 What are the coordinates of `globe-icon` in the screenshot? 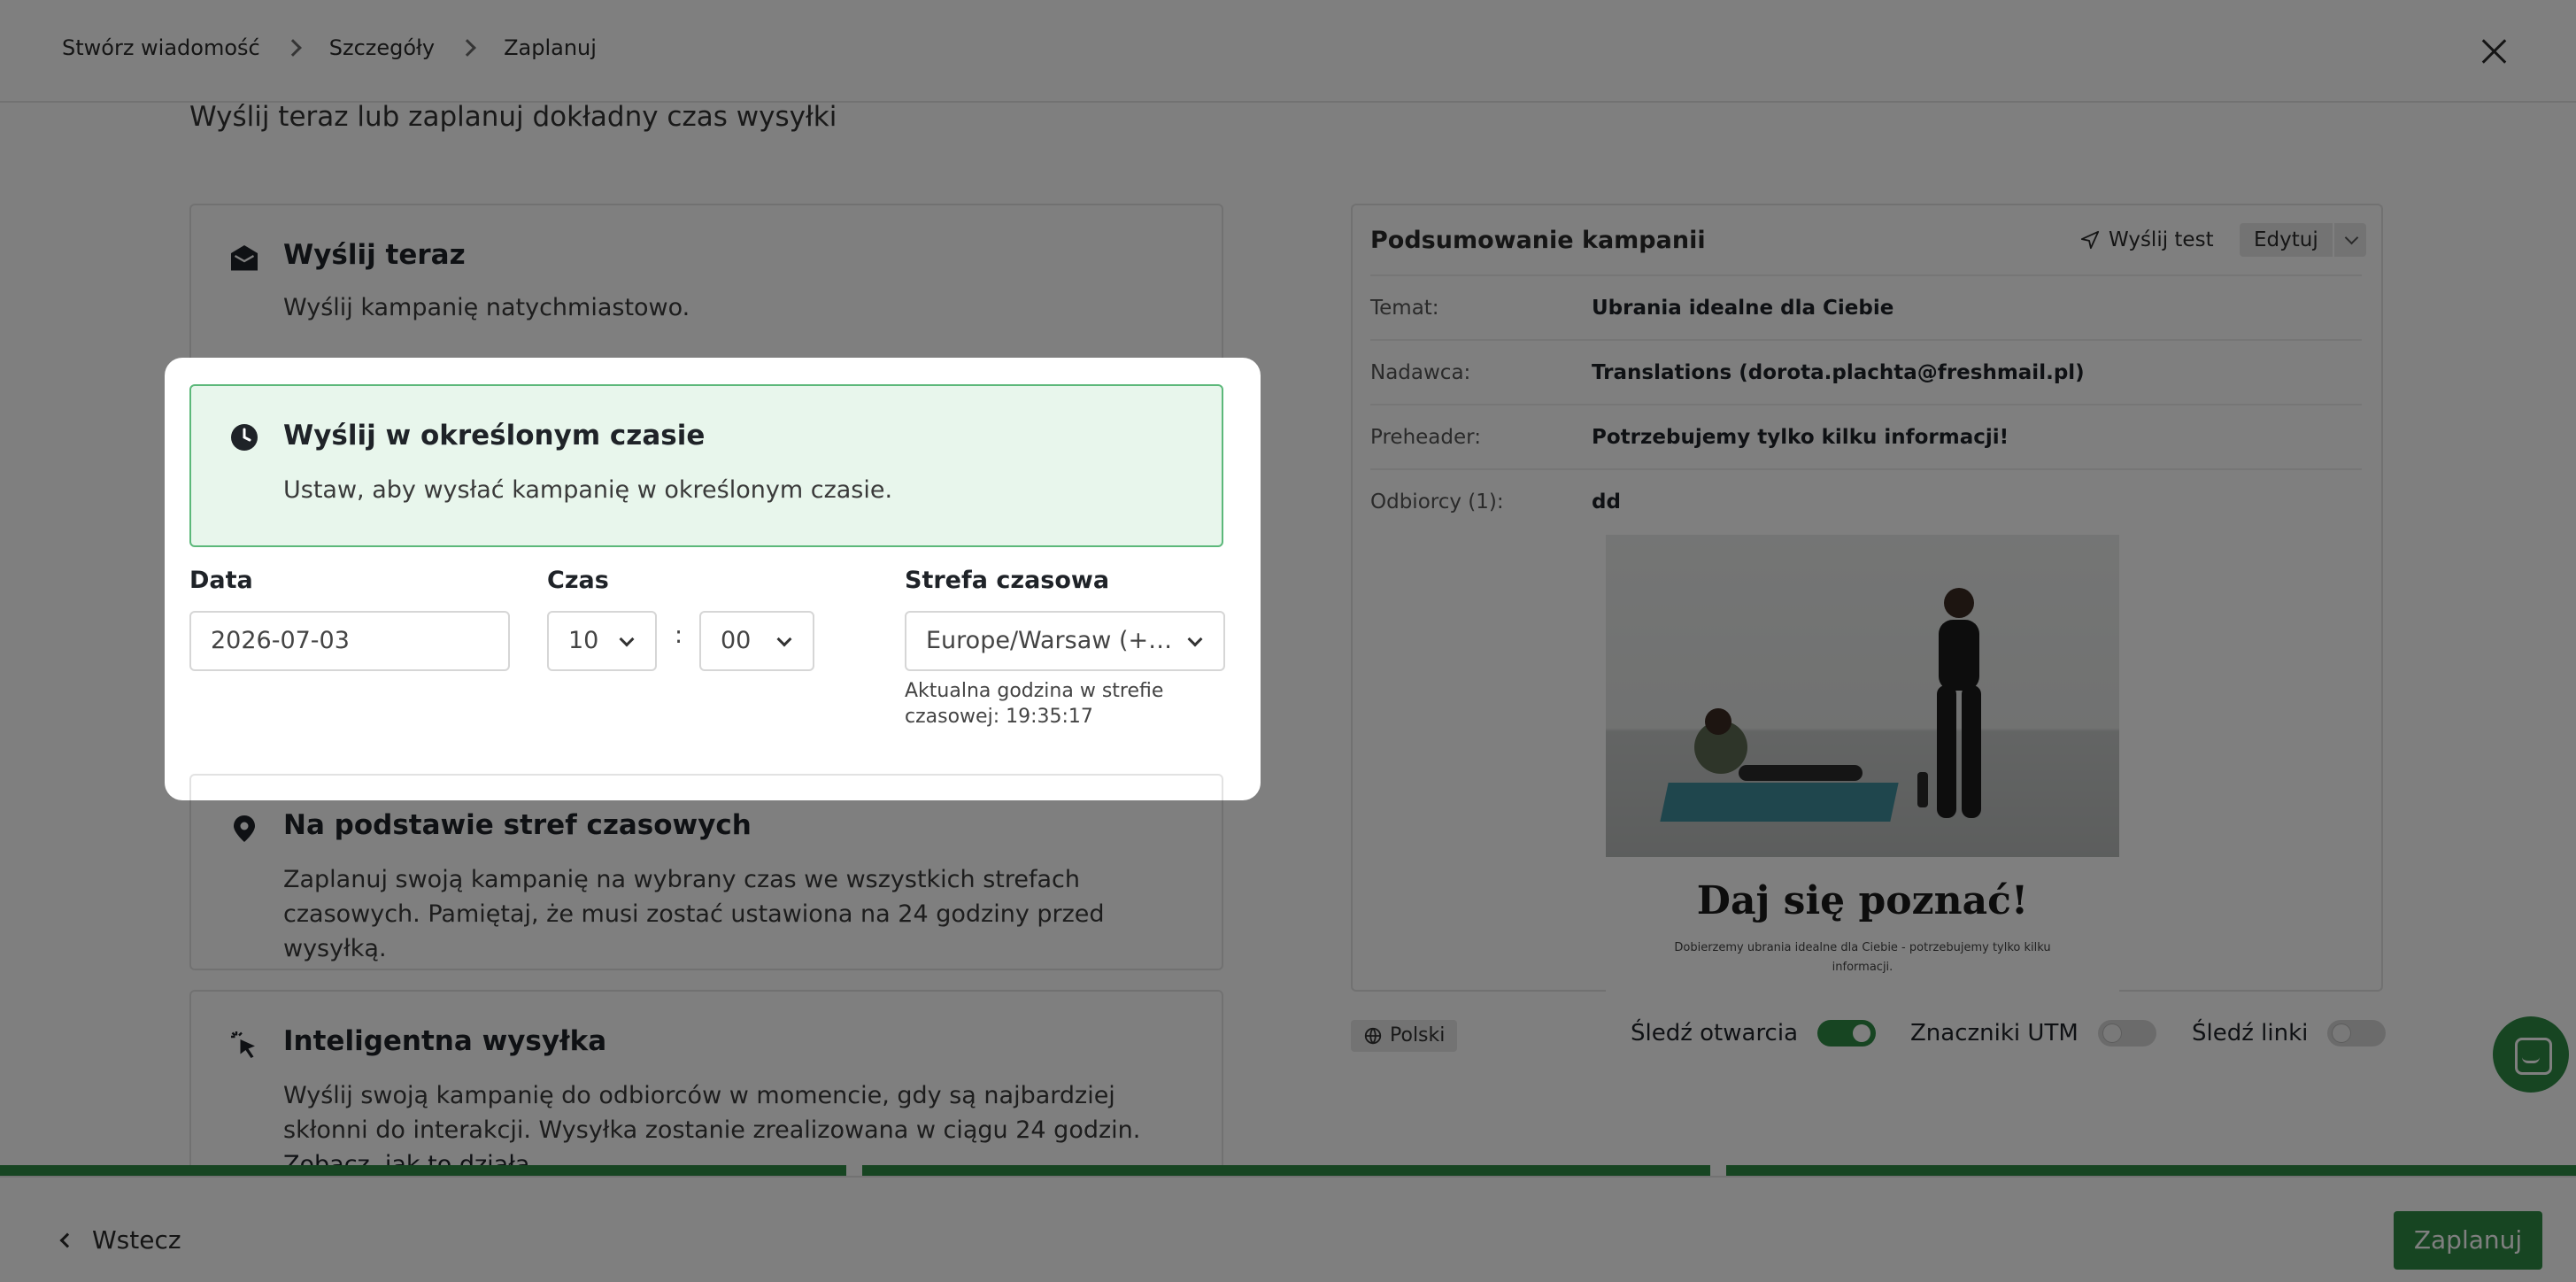 It's located at (1373, 1036).